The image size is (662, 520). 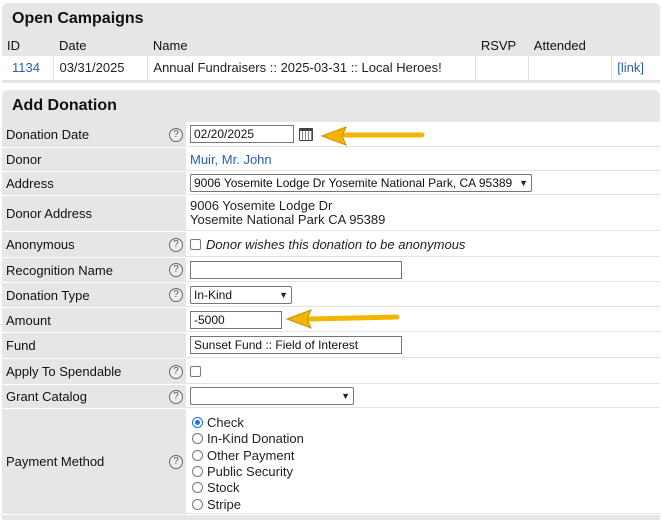 I want to click on row-recognition-name: Recognition Name ?, so click(x=331, y=270).